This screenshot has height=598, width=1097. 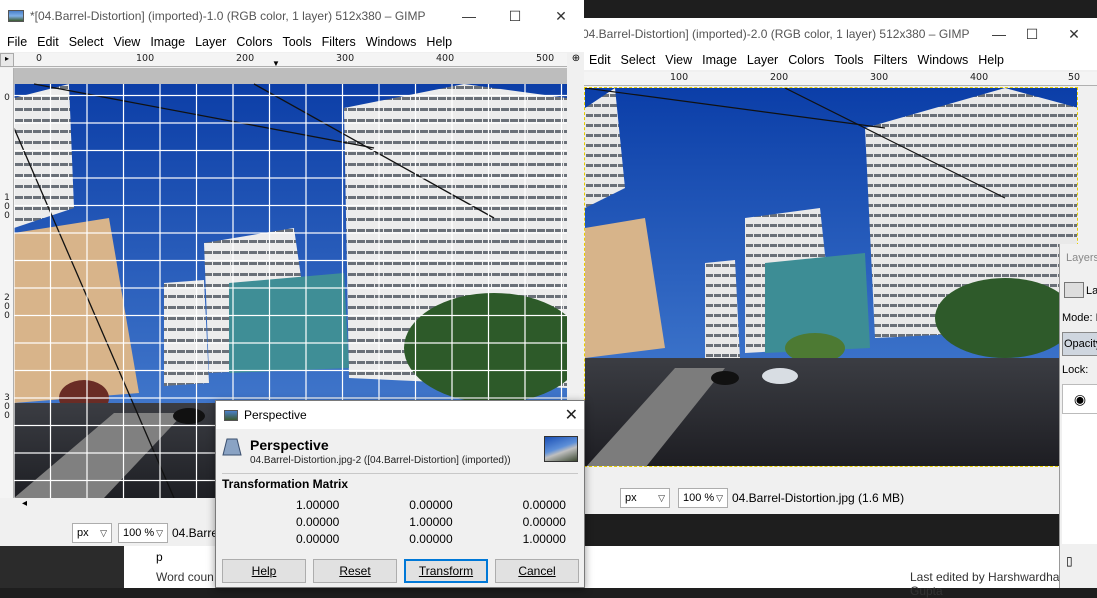 I want to click on layers-list-area, so click(x=1079, y=479).